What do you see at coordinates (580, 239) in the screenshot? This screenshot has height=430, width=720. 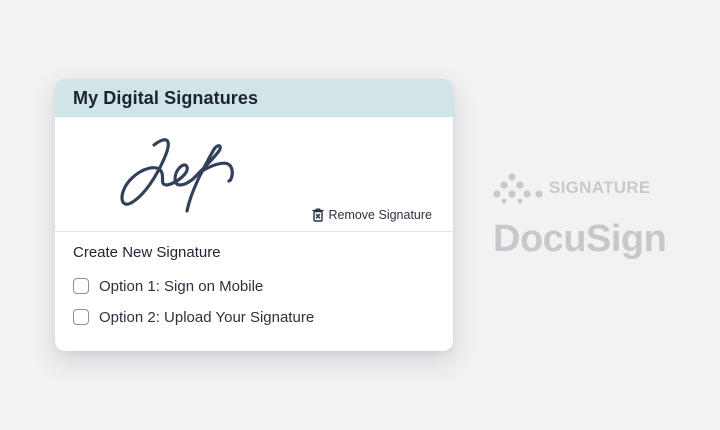 I see `docusign-wordmark: DocuSign` at bounding box center [580, 239].